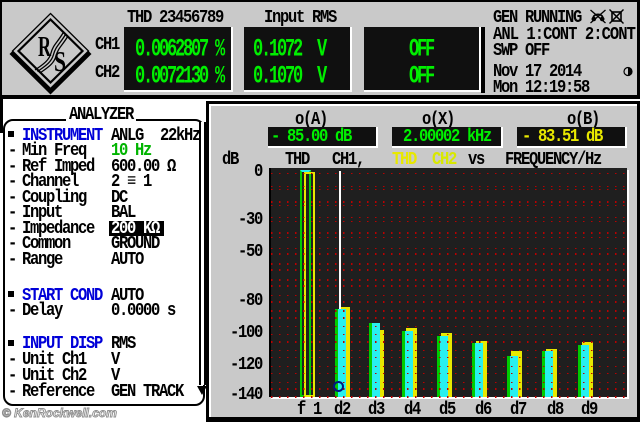  What do you see at coordinates (44, 47) in the screenshot?
I see `svg-text: R` at bounding box center [44, 47].